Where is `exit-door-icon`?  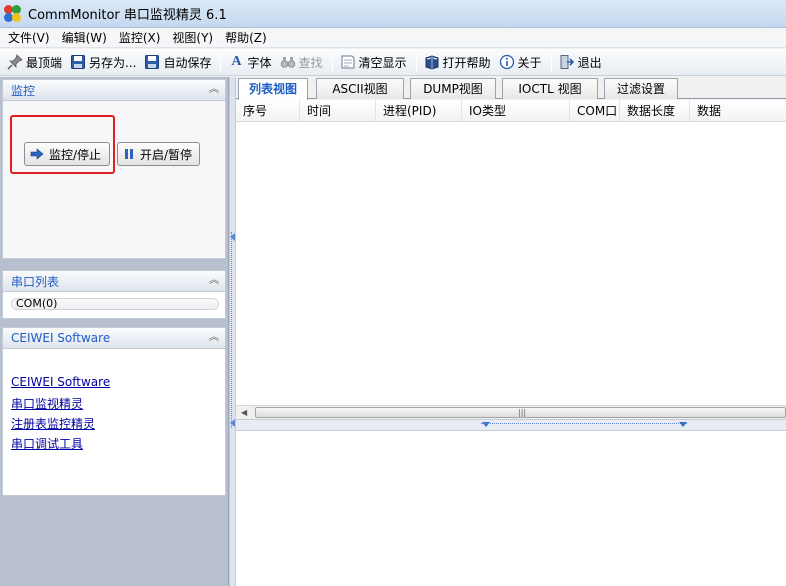
exit-door-icon is located at coordinates (567, 62).